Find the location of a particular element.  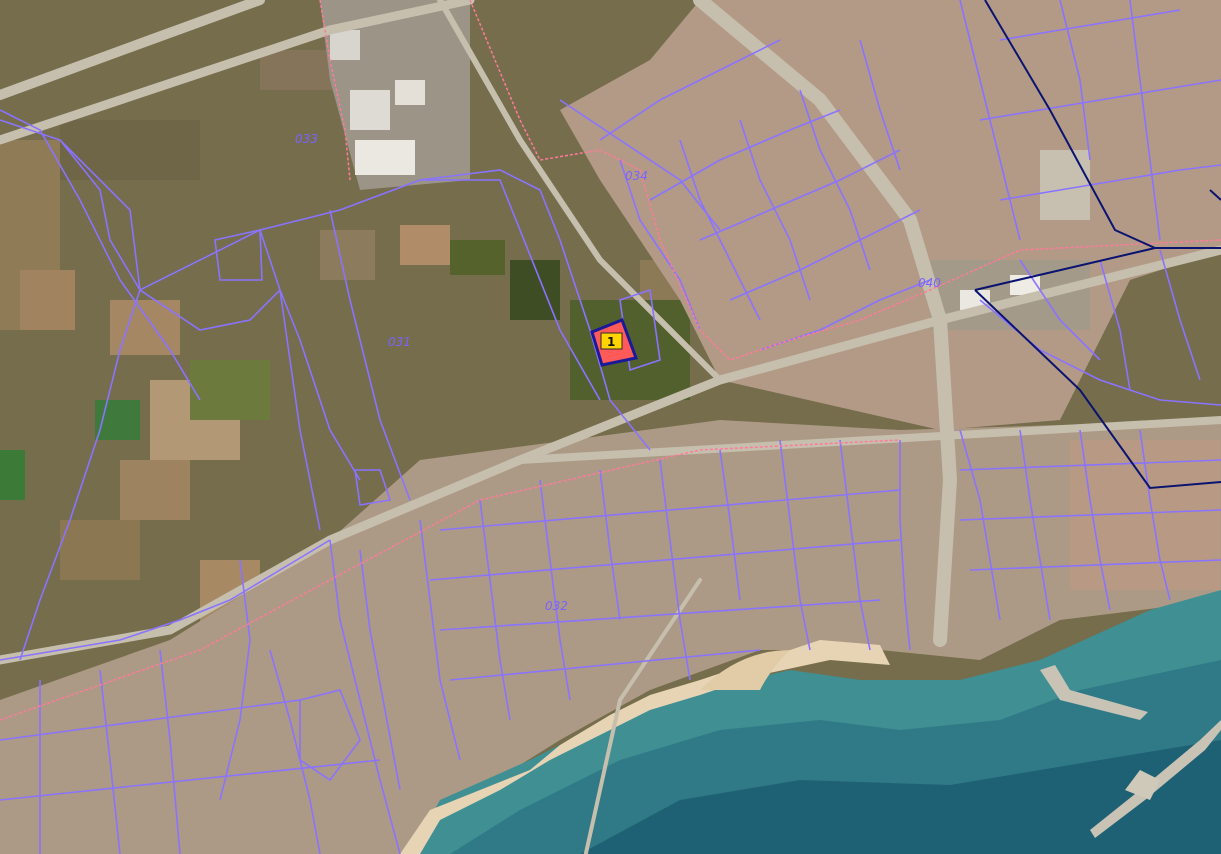

parcel-number-label: 1 is located at coordinates (611, 342).